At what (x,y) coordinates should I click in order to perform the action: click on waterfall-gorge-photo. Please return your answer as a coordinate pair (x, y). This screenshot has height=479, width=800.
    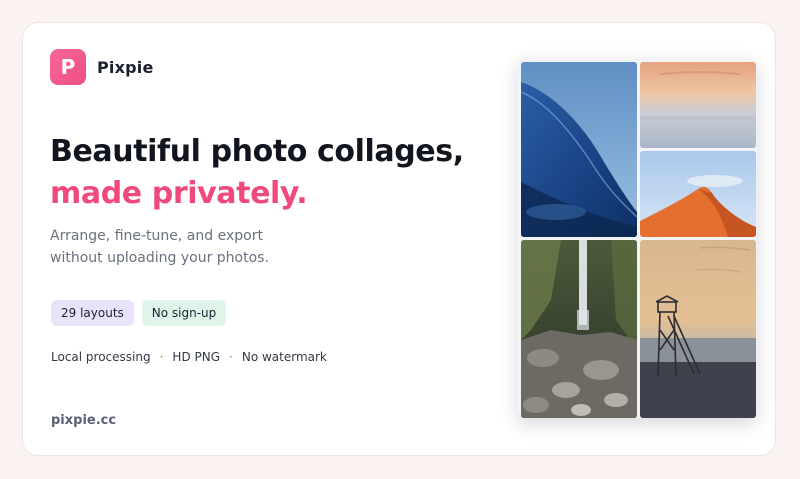
    Looking at the image, I should click on (579, 329).